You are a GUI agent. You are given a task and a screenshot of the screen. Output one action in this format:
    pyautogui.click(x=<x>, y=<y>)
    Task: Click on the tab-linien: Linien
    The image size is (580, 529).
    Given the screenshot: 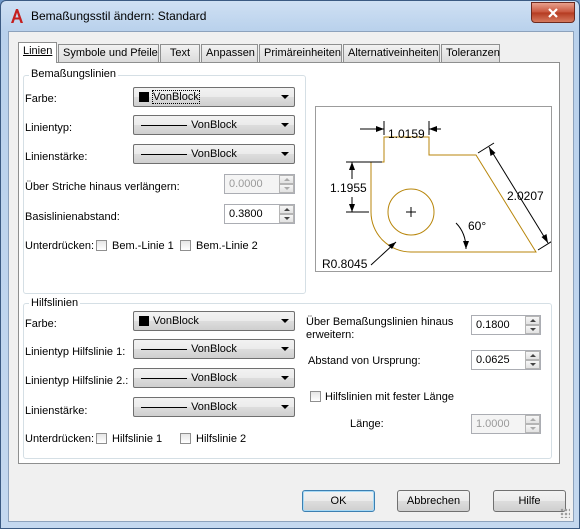 What is the action you would take?
    pyautogui.click(x=37, y=52)
    